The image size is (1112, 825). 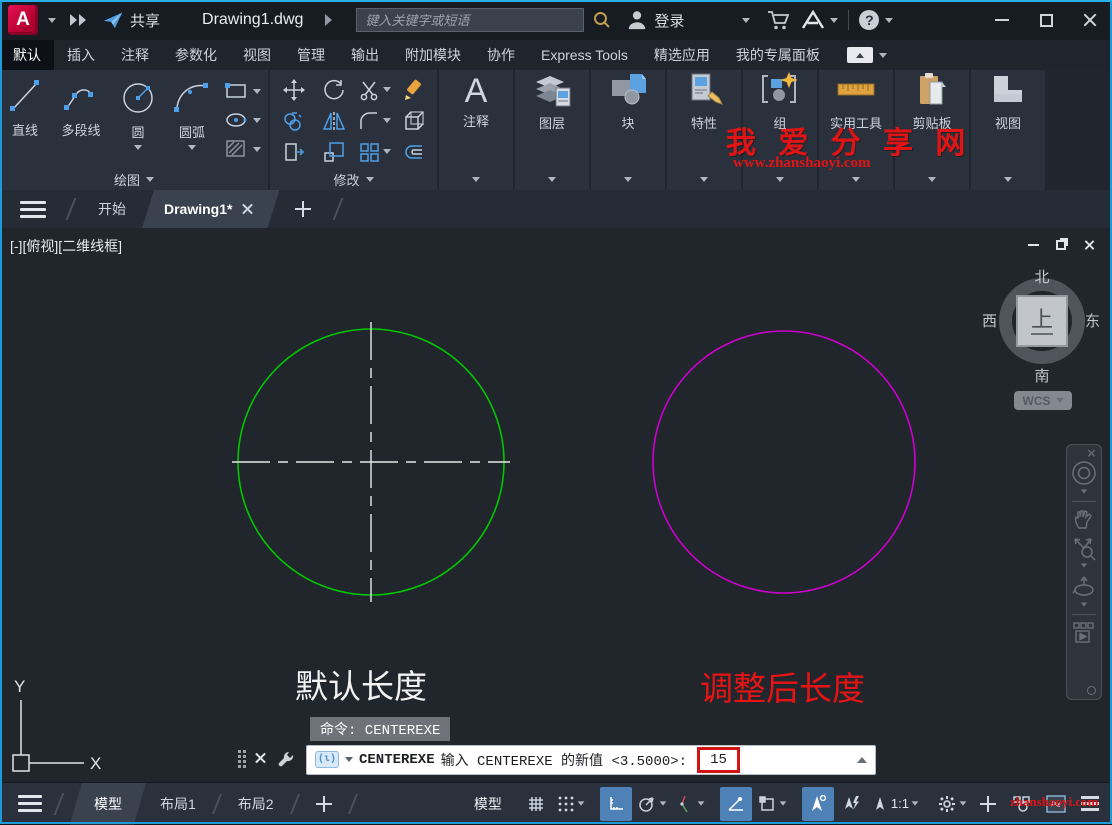 What do you see at coordinates (242, 149) in the screenshot?
I see `hatch-tool` at bounding box center [242, 149].